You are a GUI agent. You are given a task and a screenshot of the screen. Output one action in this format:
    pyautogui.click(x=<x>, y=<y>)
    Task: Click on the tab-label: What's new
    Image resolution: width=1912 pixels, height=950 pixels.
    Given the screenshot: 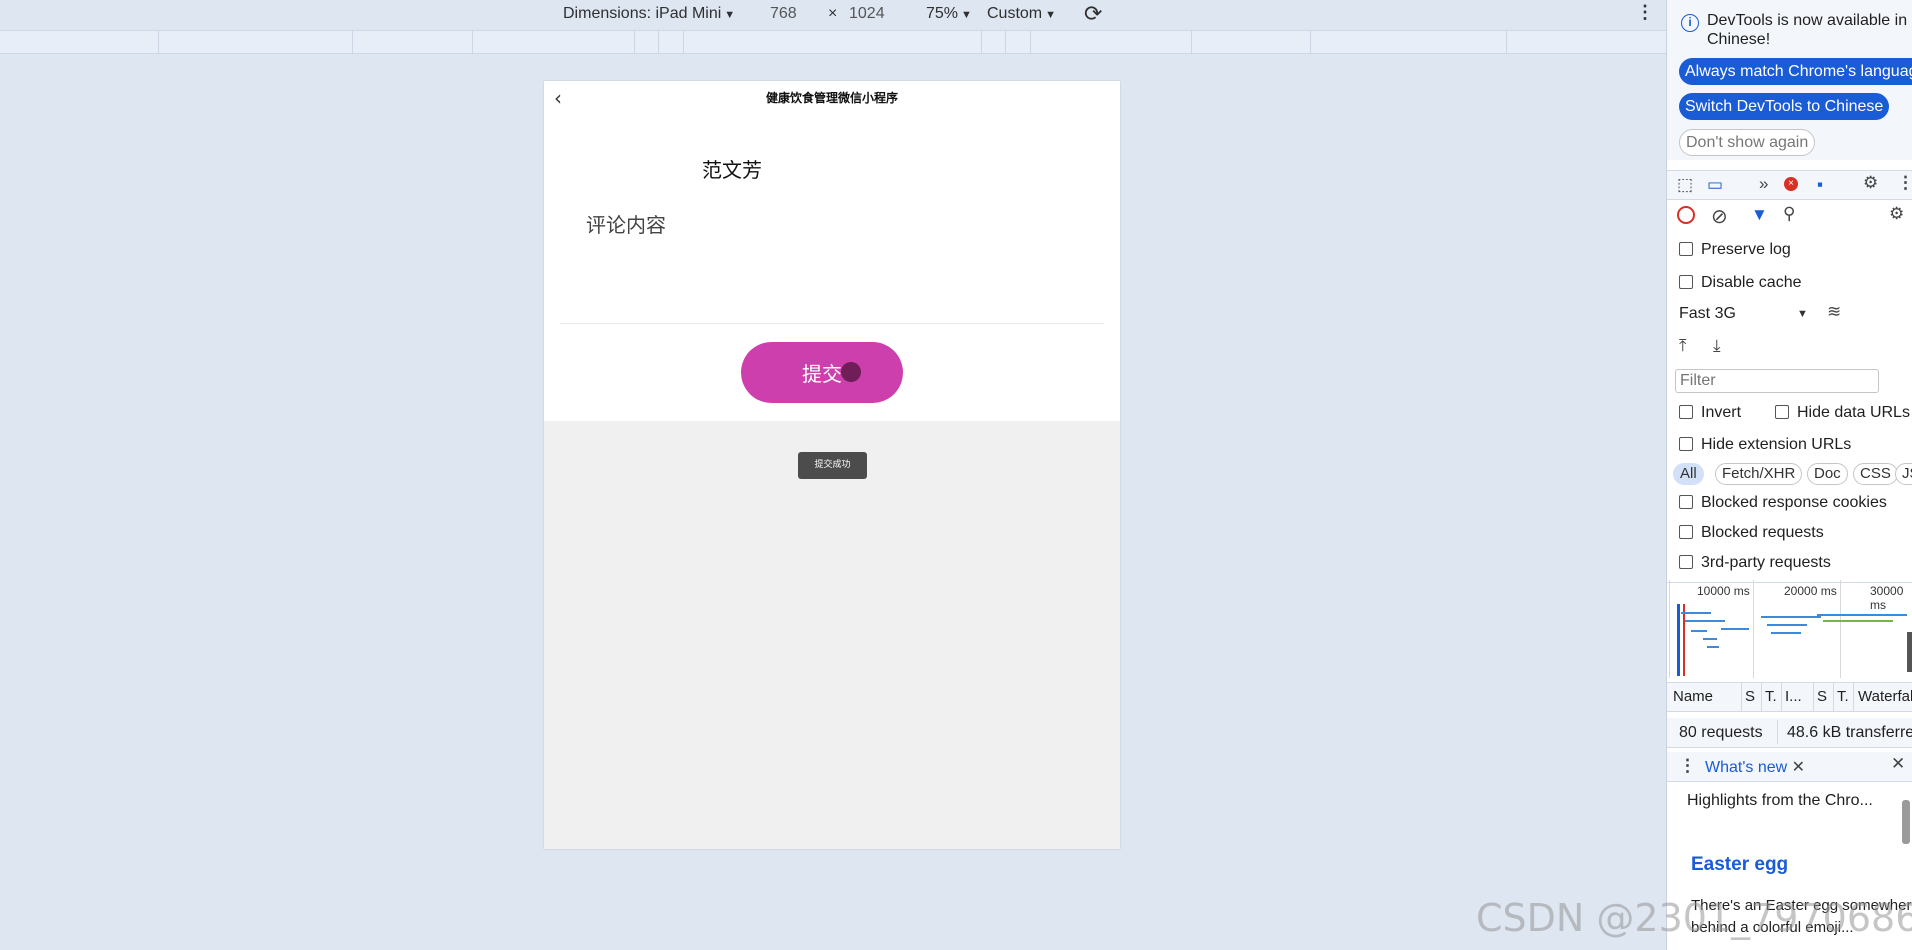 What is the action you would take?
    pyautogui.click(x=1746, y=767)
    